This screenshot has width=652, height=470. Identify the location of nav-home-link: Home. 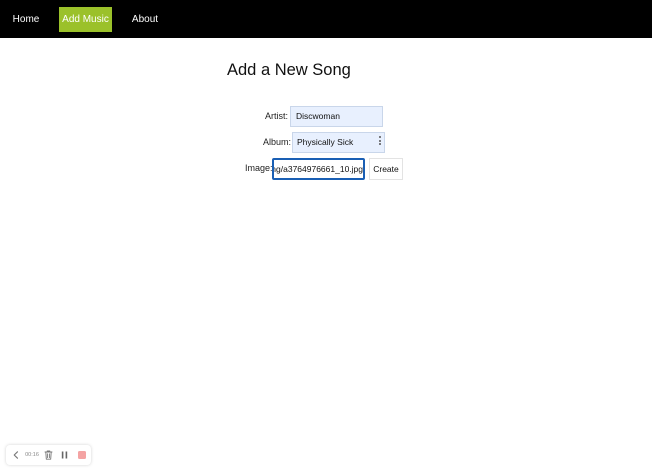
(26, 19).